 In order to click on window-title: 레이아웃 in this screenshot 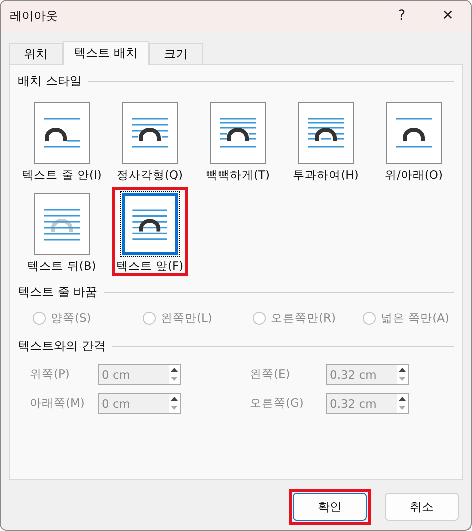, I will do `click(34, 16)`.